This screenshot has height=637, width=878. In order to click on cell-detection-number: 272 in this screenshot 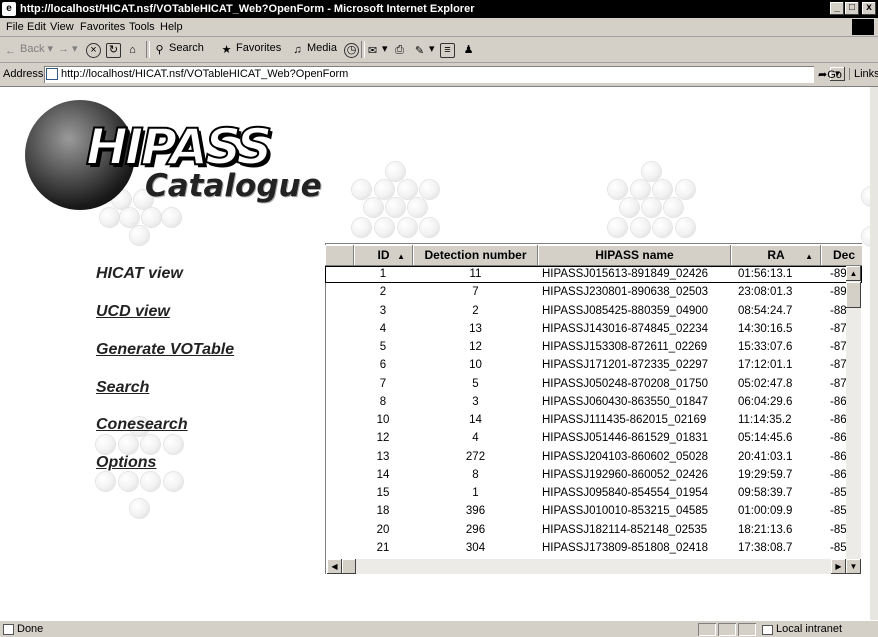, I will do `click(475, 456)`.